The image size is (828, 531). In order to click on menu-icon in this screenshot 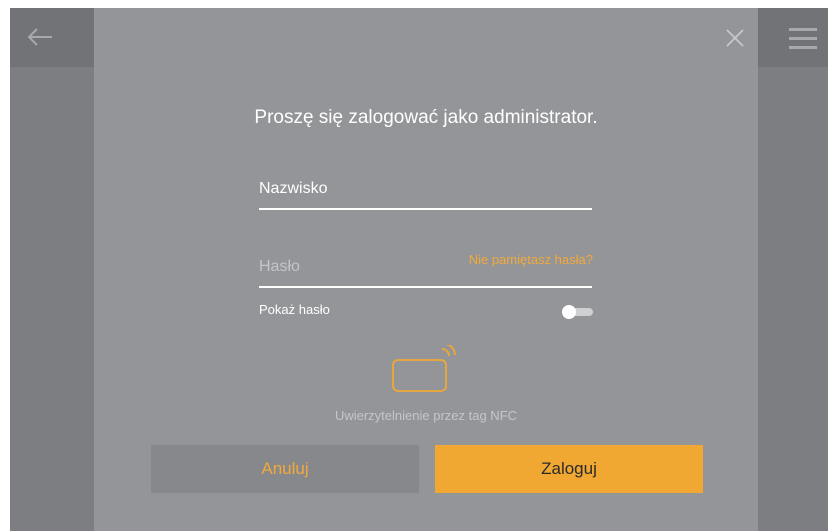, I will do `click(803, 38)`.